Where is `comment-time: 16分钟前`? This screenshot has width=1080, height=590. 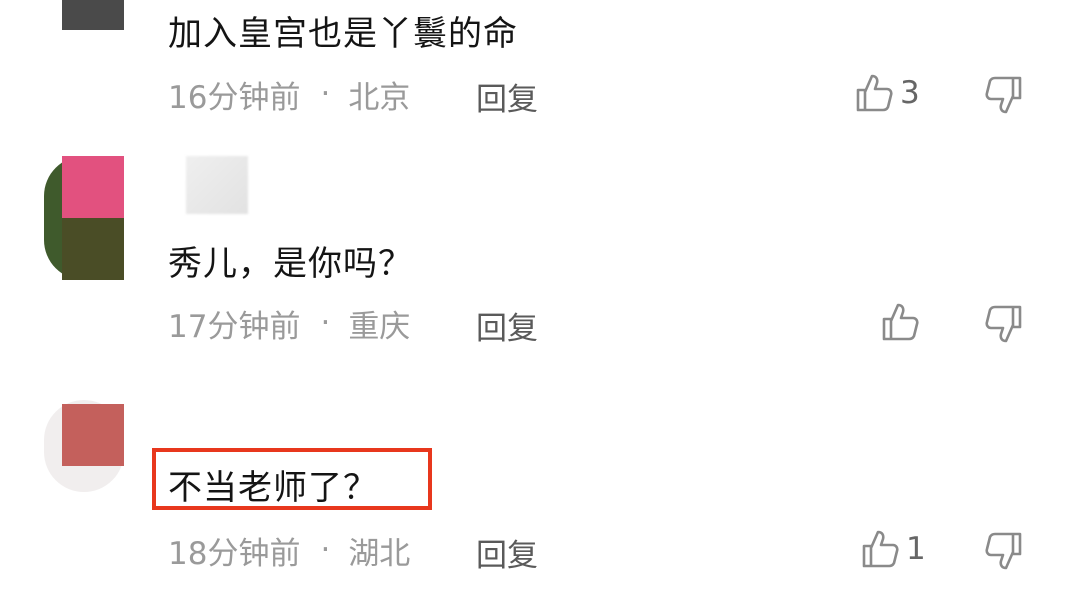 comment-time: 16分钟前 is located at coordinates (234, 97).